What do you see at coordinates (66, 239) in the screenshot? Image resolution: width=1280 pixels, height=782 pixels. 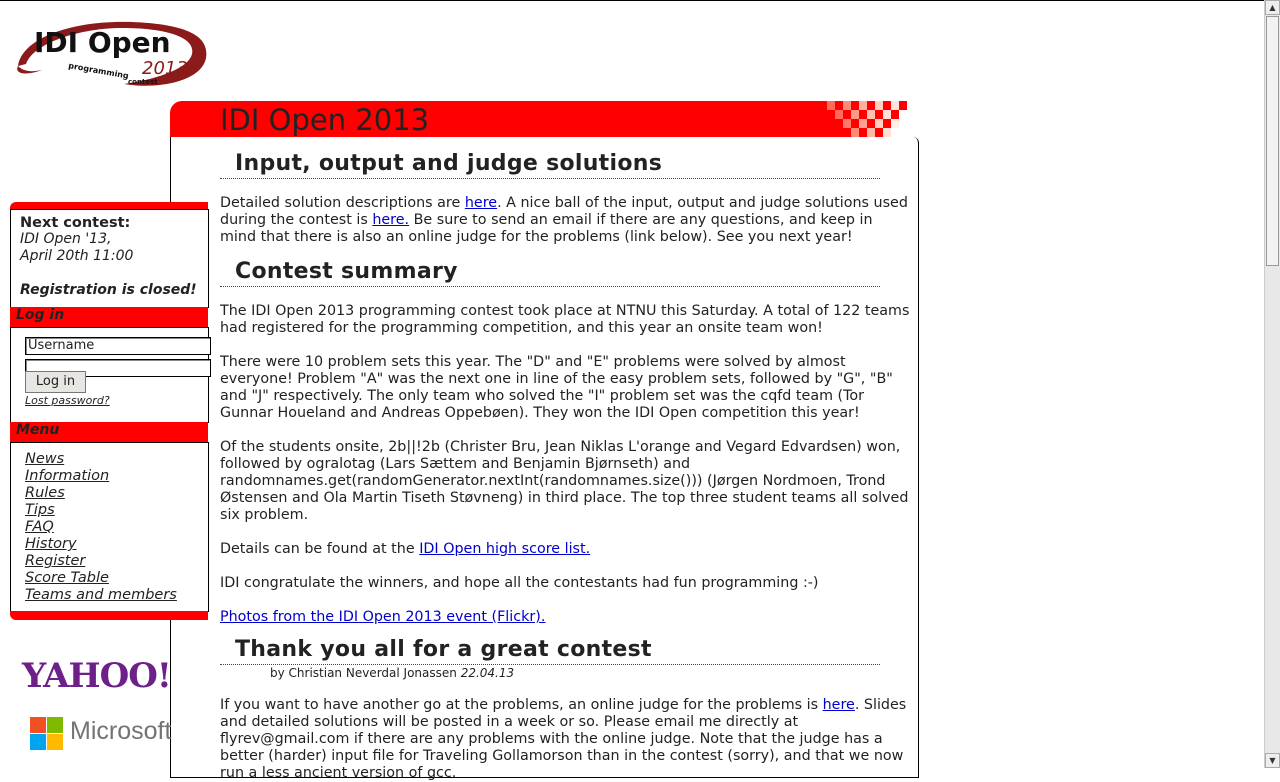 I see `next-contest-name: IDI Open '13,` at bounding box center [66, 239].